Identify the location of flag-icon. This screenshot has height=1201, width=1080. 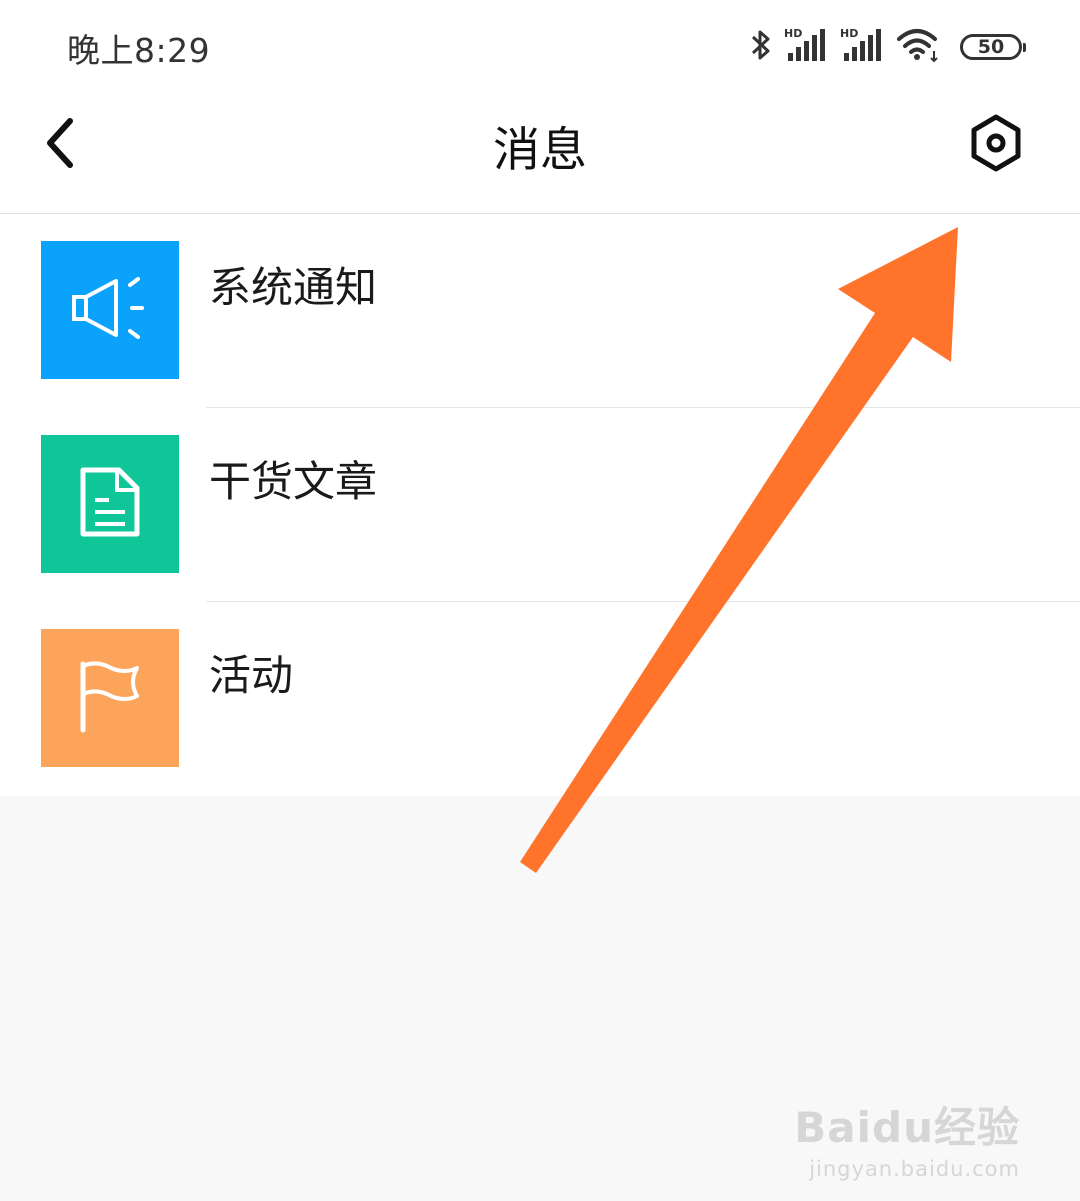
(110, 698).